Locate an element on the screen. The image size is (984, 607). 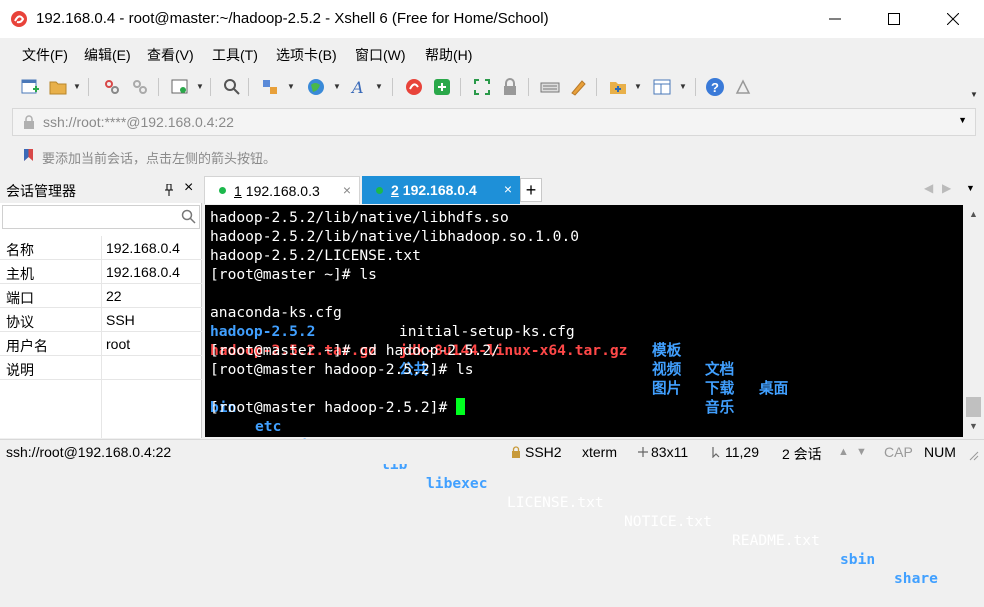
dir-entry: share is located at coordinates (916, 578).